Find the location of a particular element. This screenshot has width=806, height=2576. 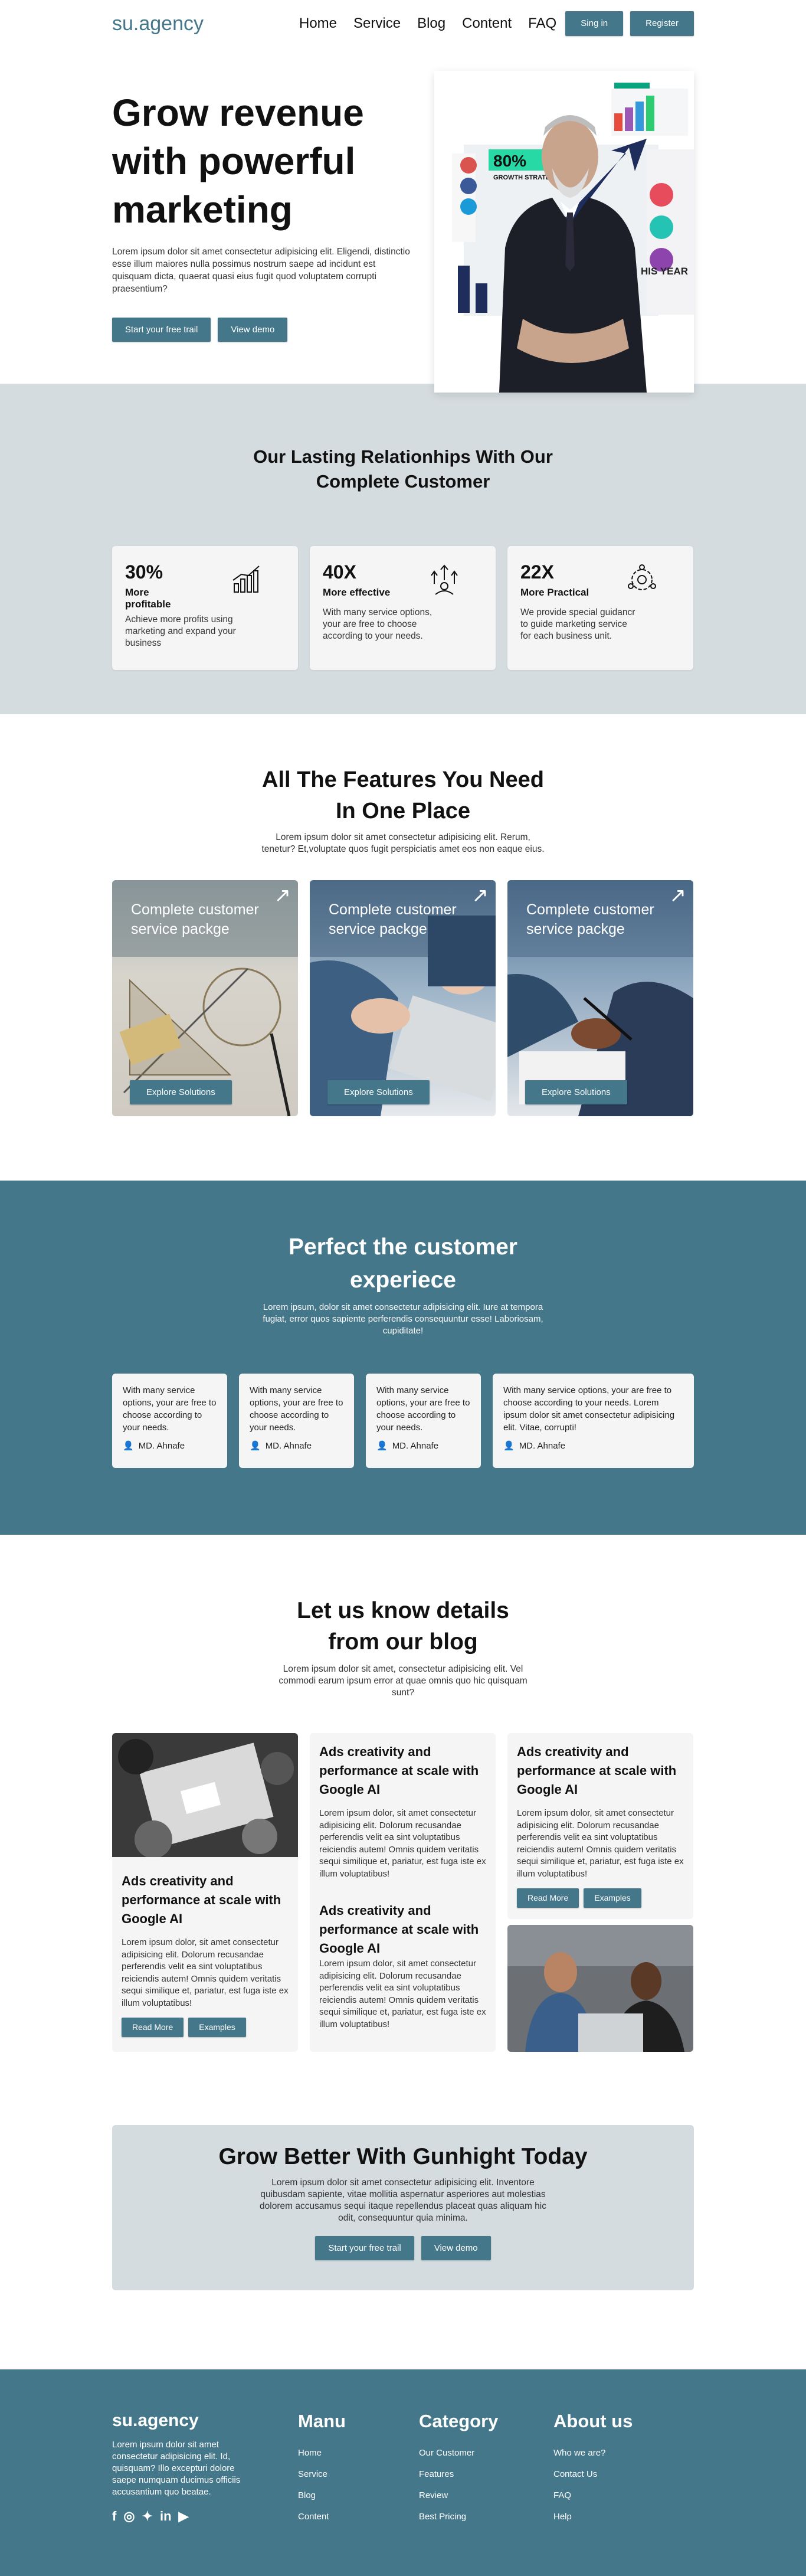

footer-link: Who we are? is located at coordinates (623, 2453).